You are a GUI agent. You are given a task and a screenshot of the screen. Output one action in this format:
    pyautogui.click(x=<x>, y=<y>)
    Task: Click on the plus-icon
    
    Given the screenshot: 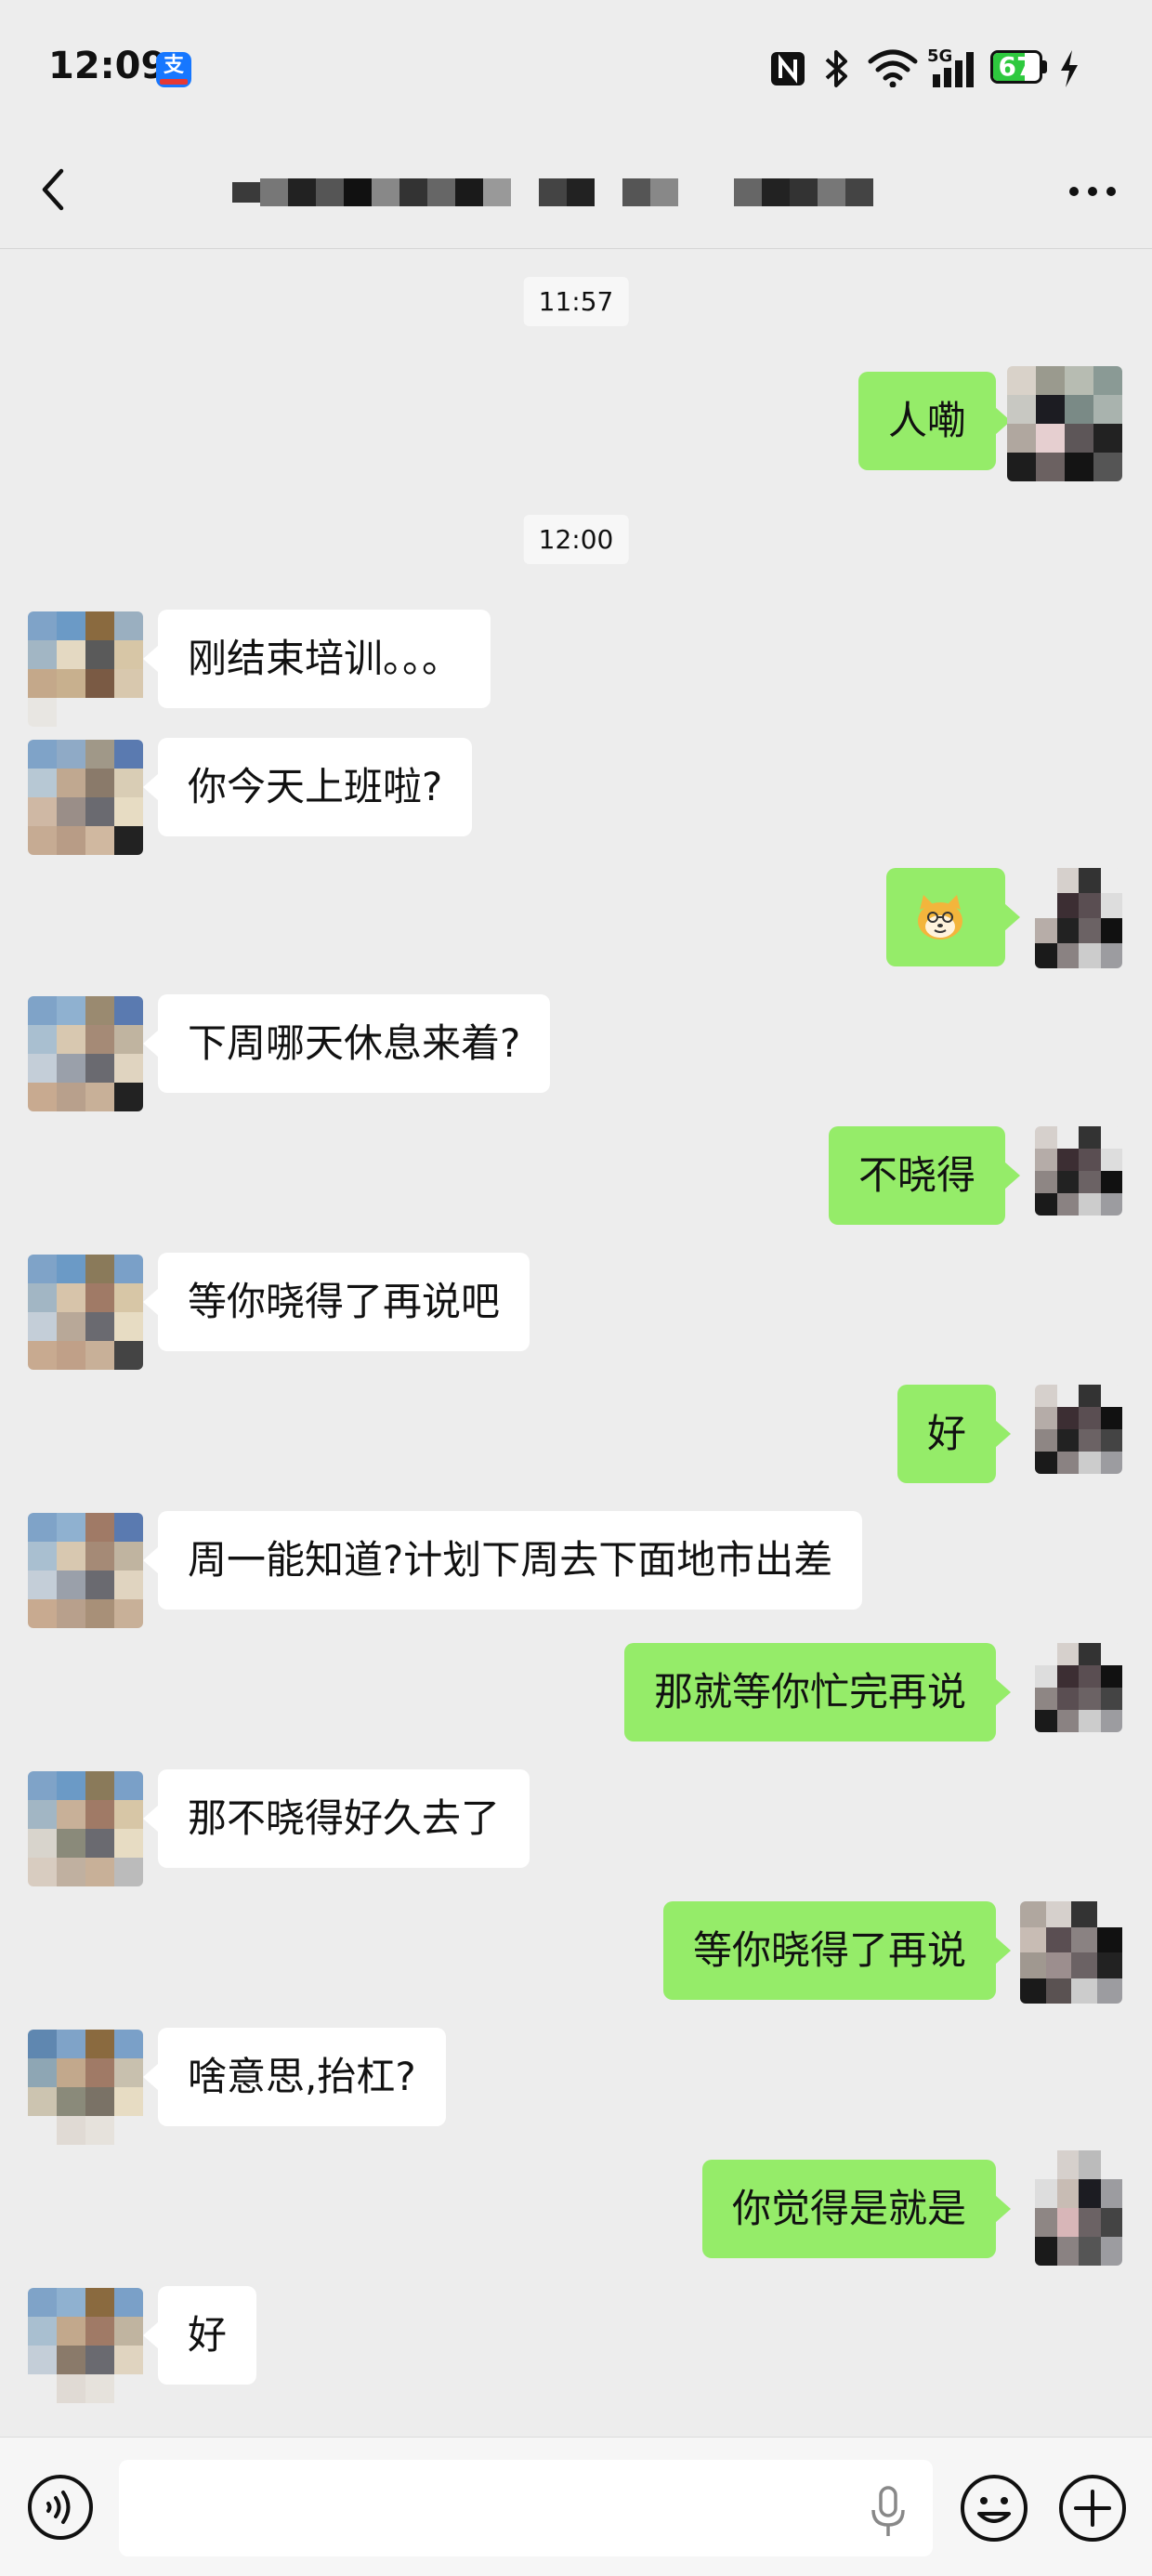 What is the action you would take?
    pyautogui.click(x=1092, y=2508)
    